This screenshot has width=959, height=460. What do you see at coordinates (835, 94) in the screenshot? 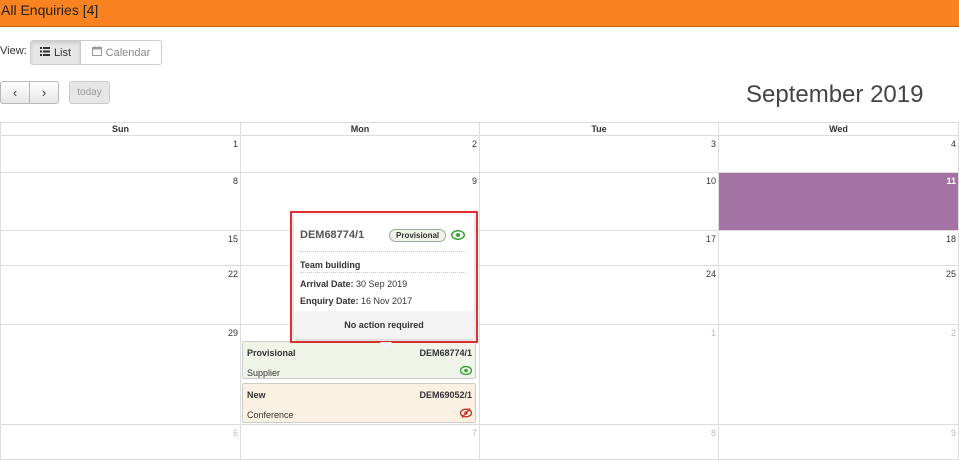
I see `month-title: September 2019` at bounding box center [835, 94].